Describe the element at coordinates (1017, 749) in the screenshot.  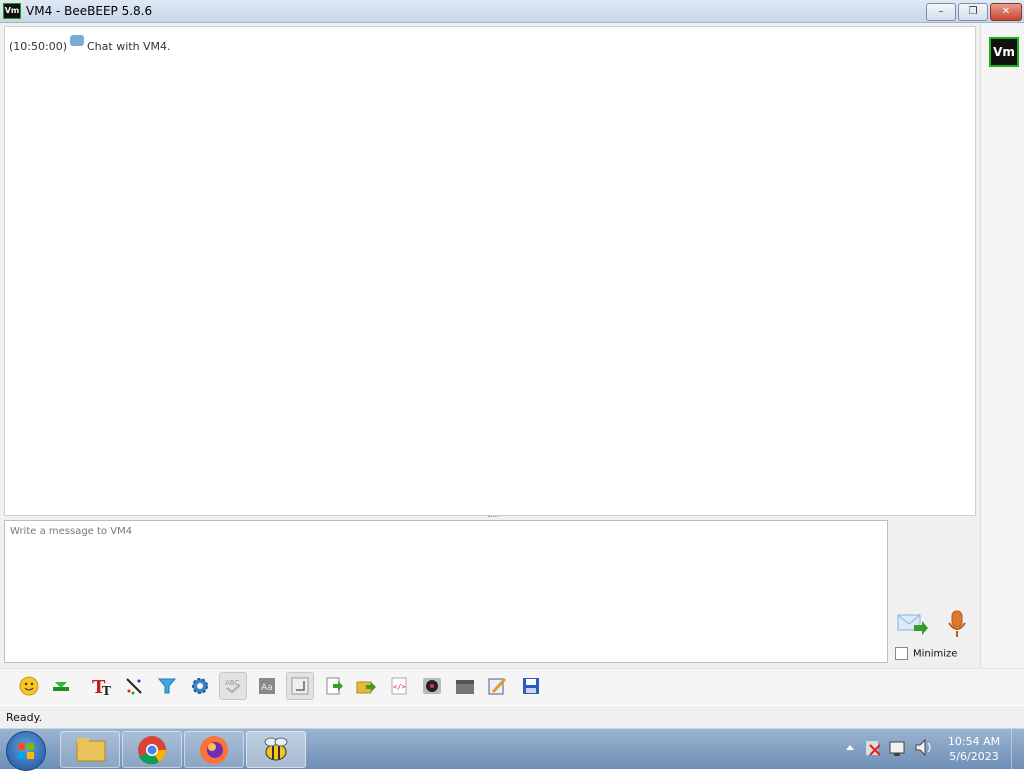
I see `show-desktop-button` at that location.